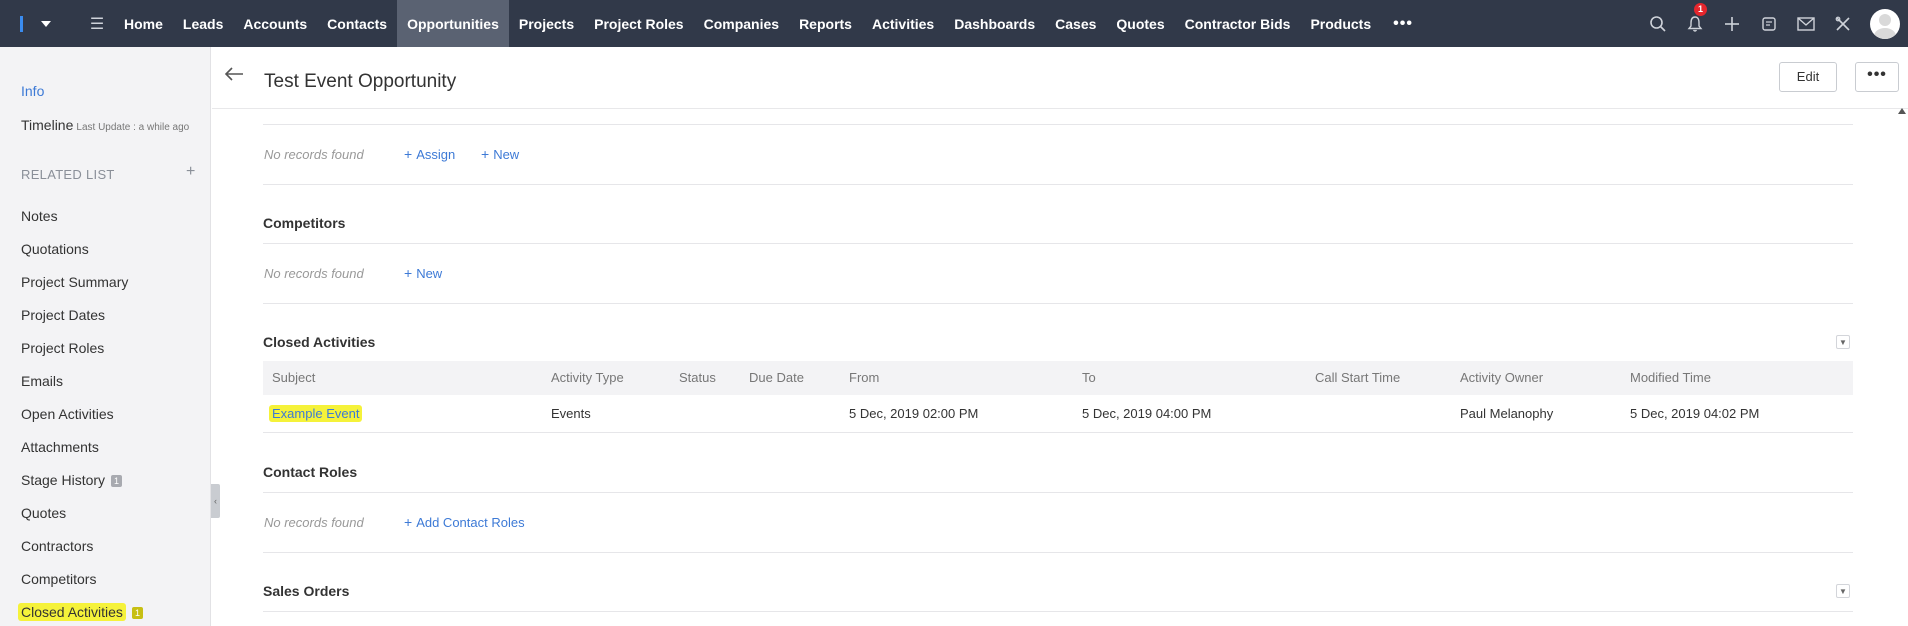 The height and width of the screenshot is (626, 1908). What do you see at coordinates (914, 413) in the screenshot?
I see `table-cell: 5 Dec, 2019 02:00 PM` at bounding box center [914, 413].